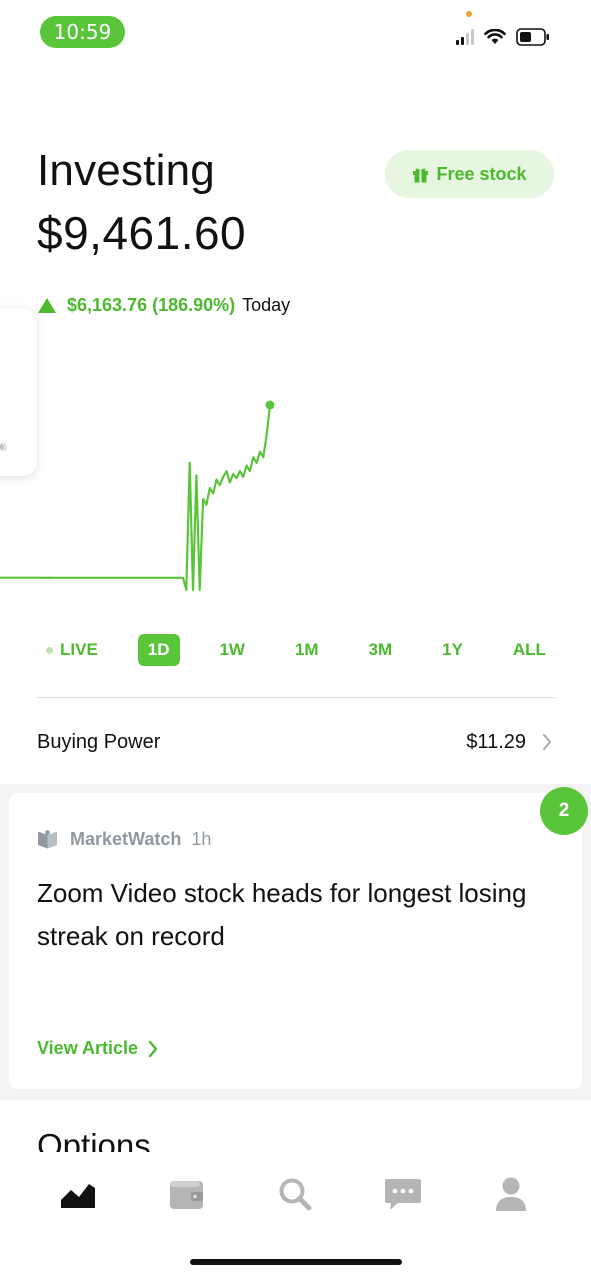  I want to click on nav-messages, so click(403, 1194).